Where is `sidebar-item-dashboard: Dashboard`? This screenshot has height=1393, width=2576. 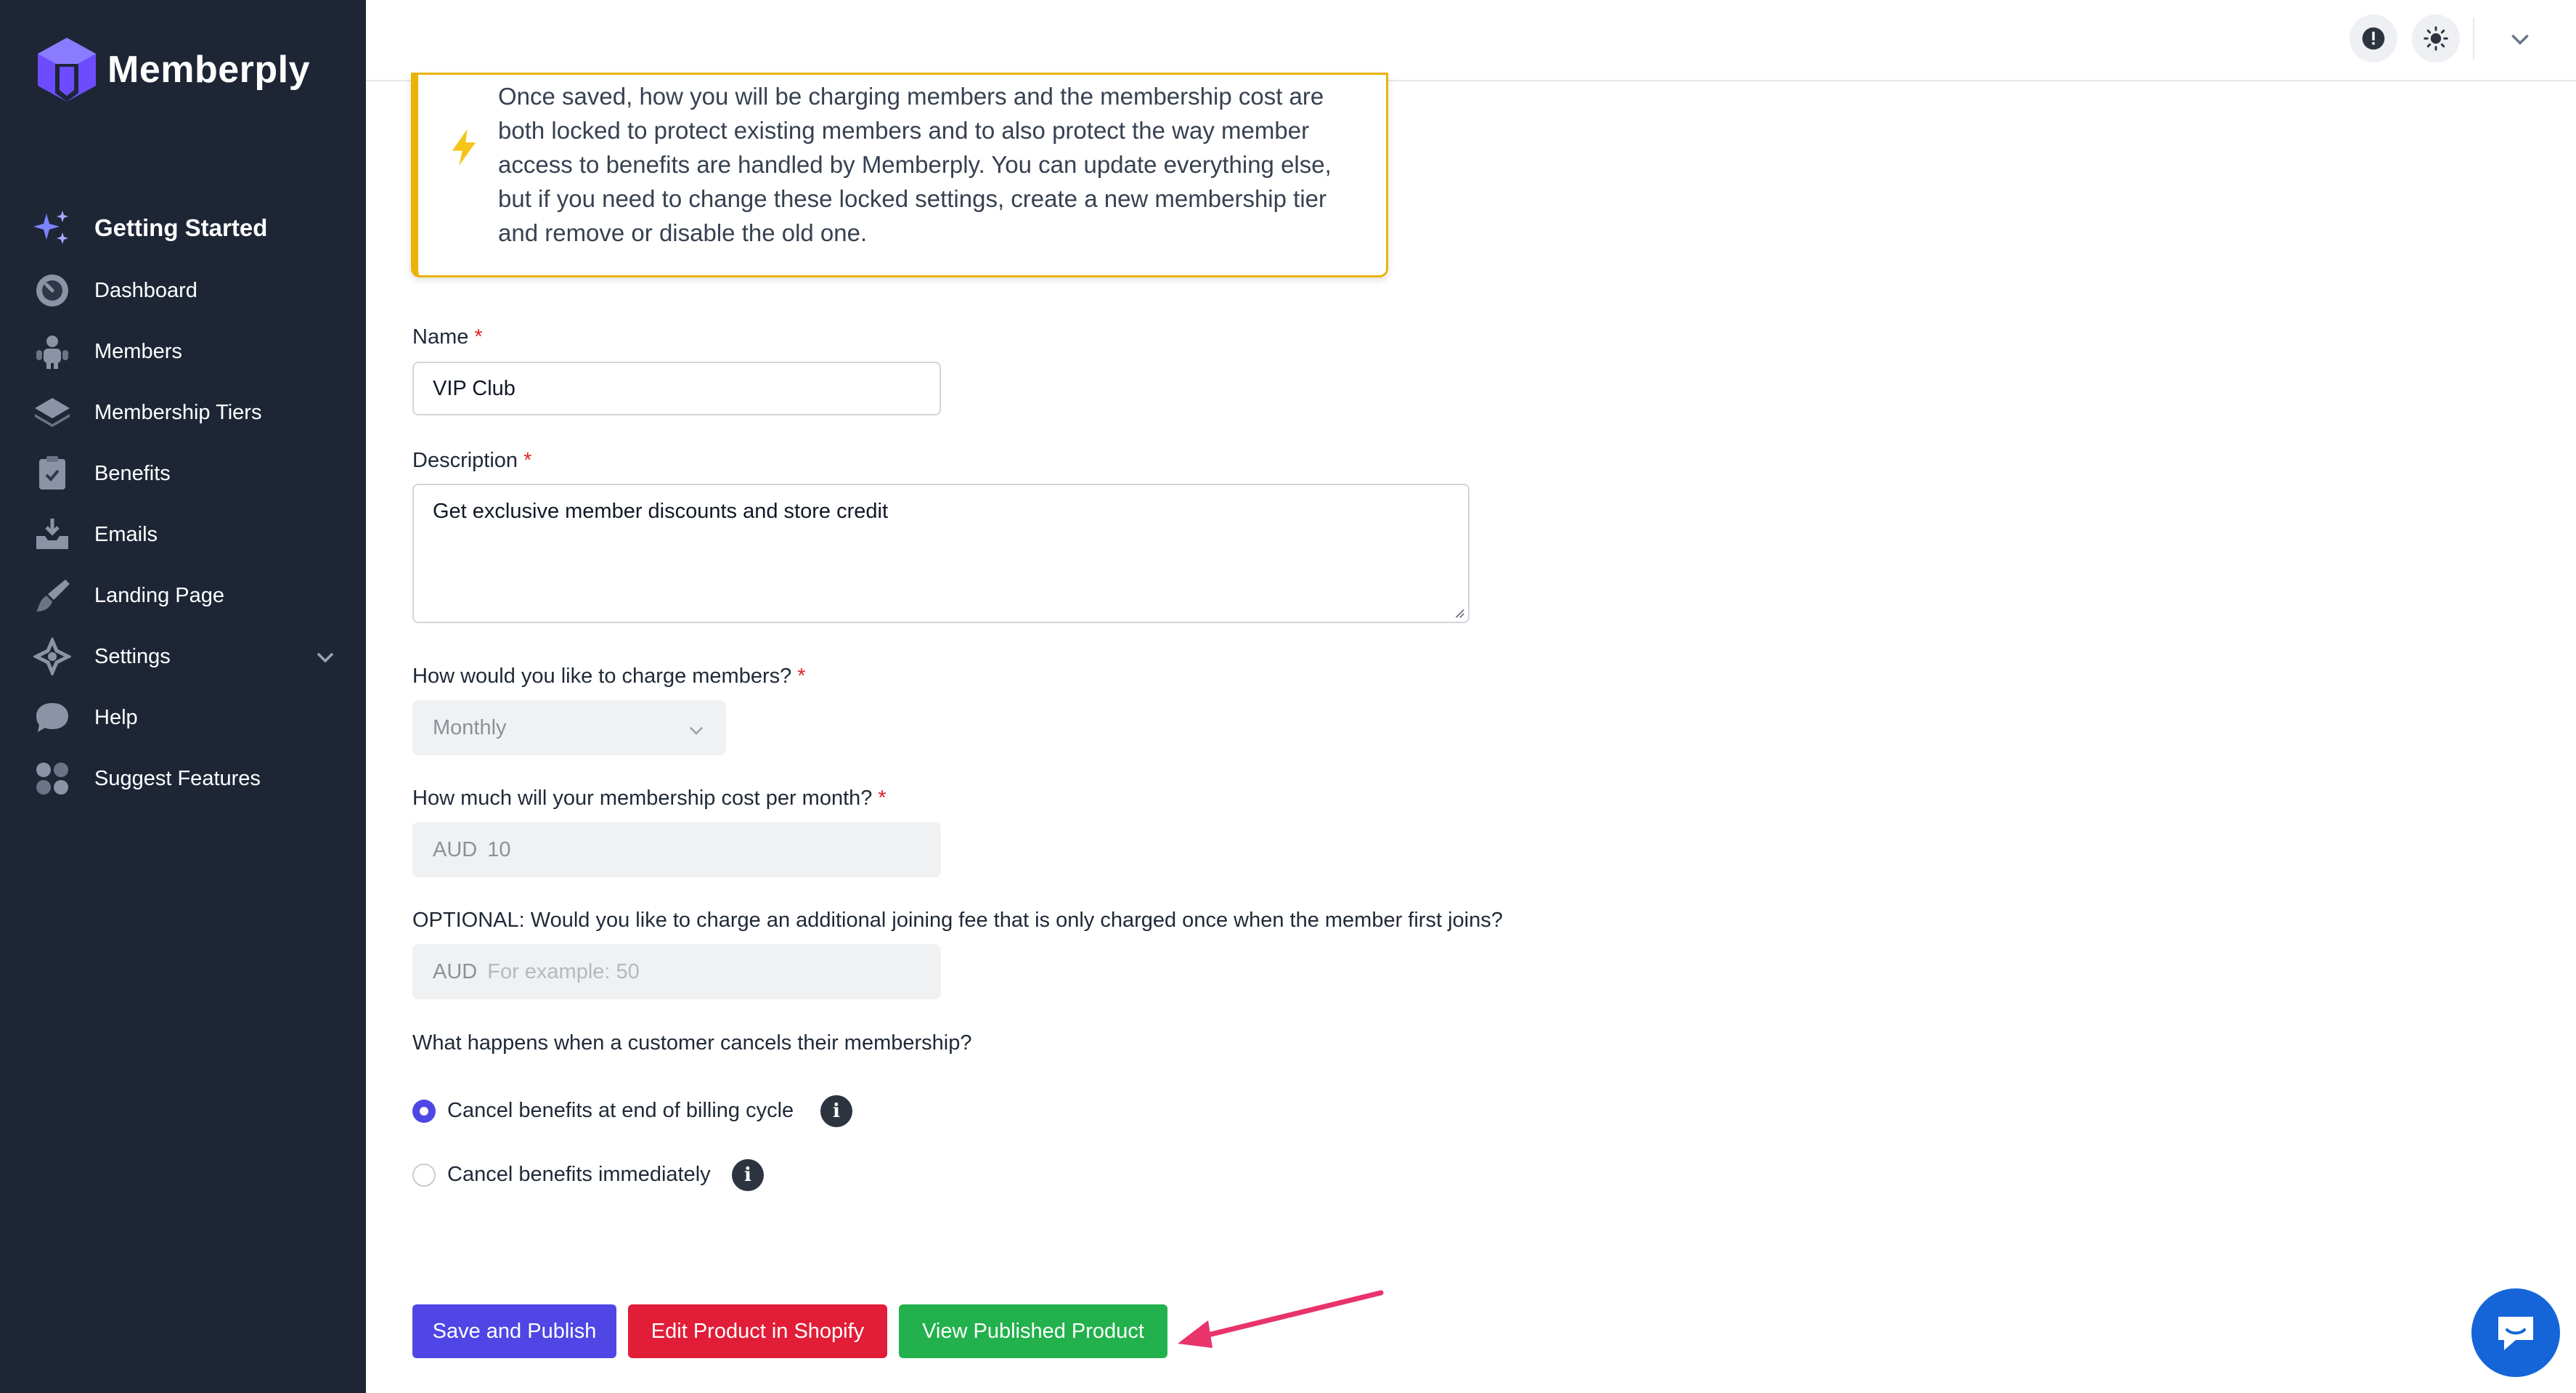
sidebar-item-dashboard: Dashboard is located at coordinates (184, 290).